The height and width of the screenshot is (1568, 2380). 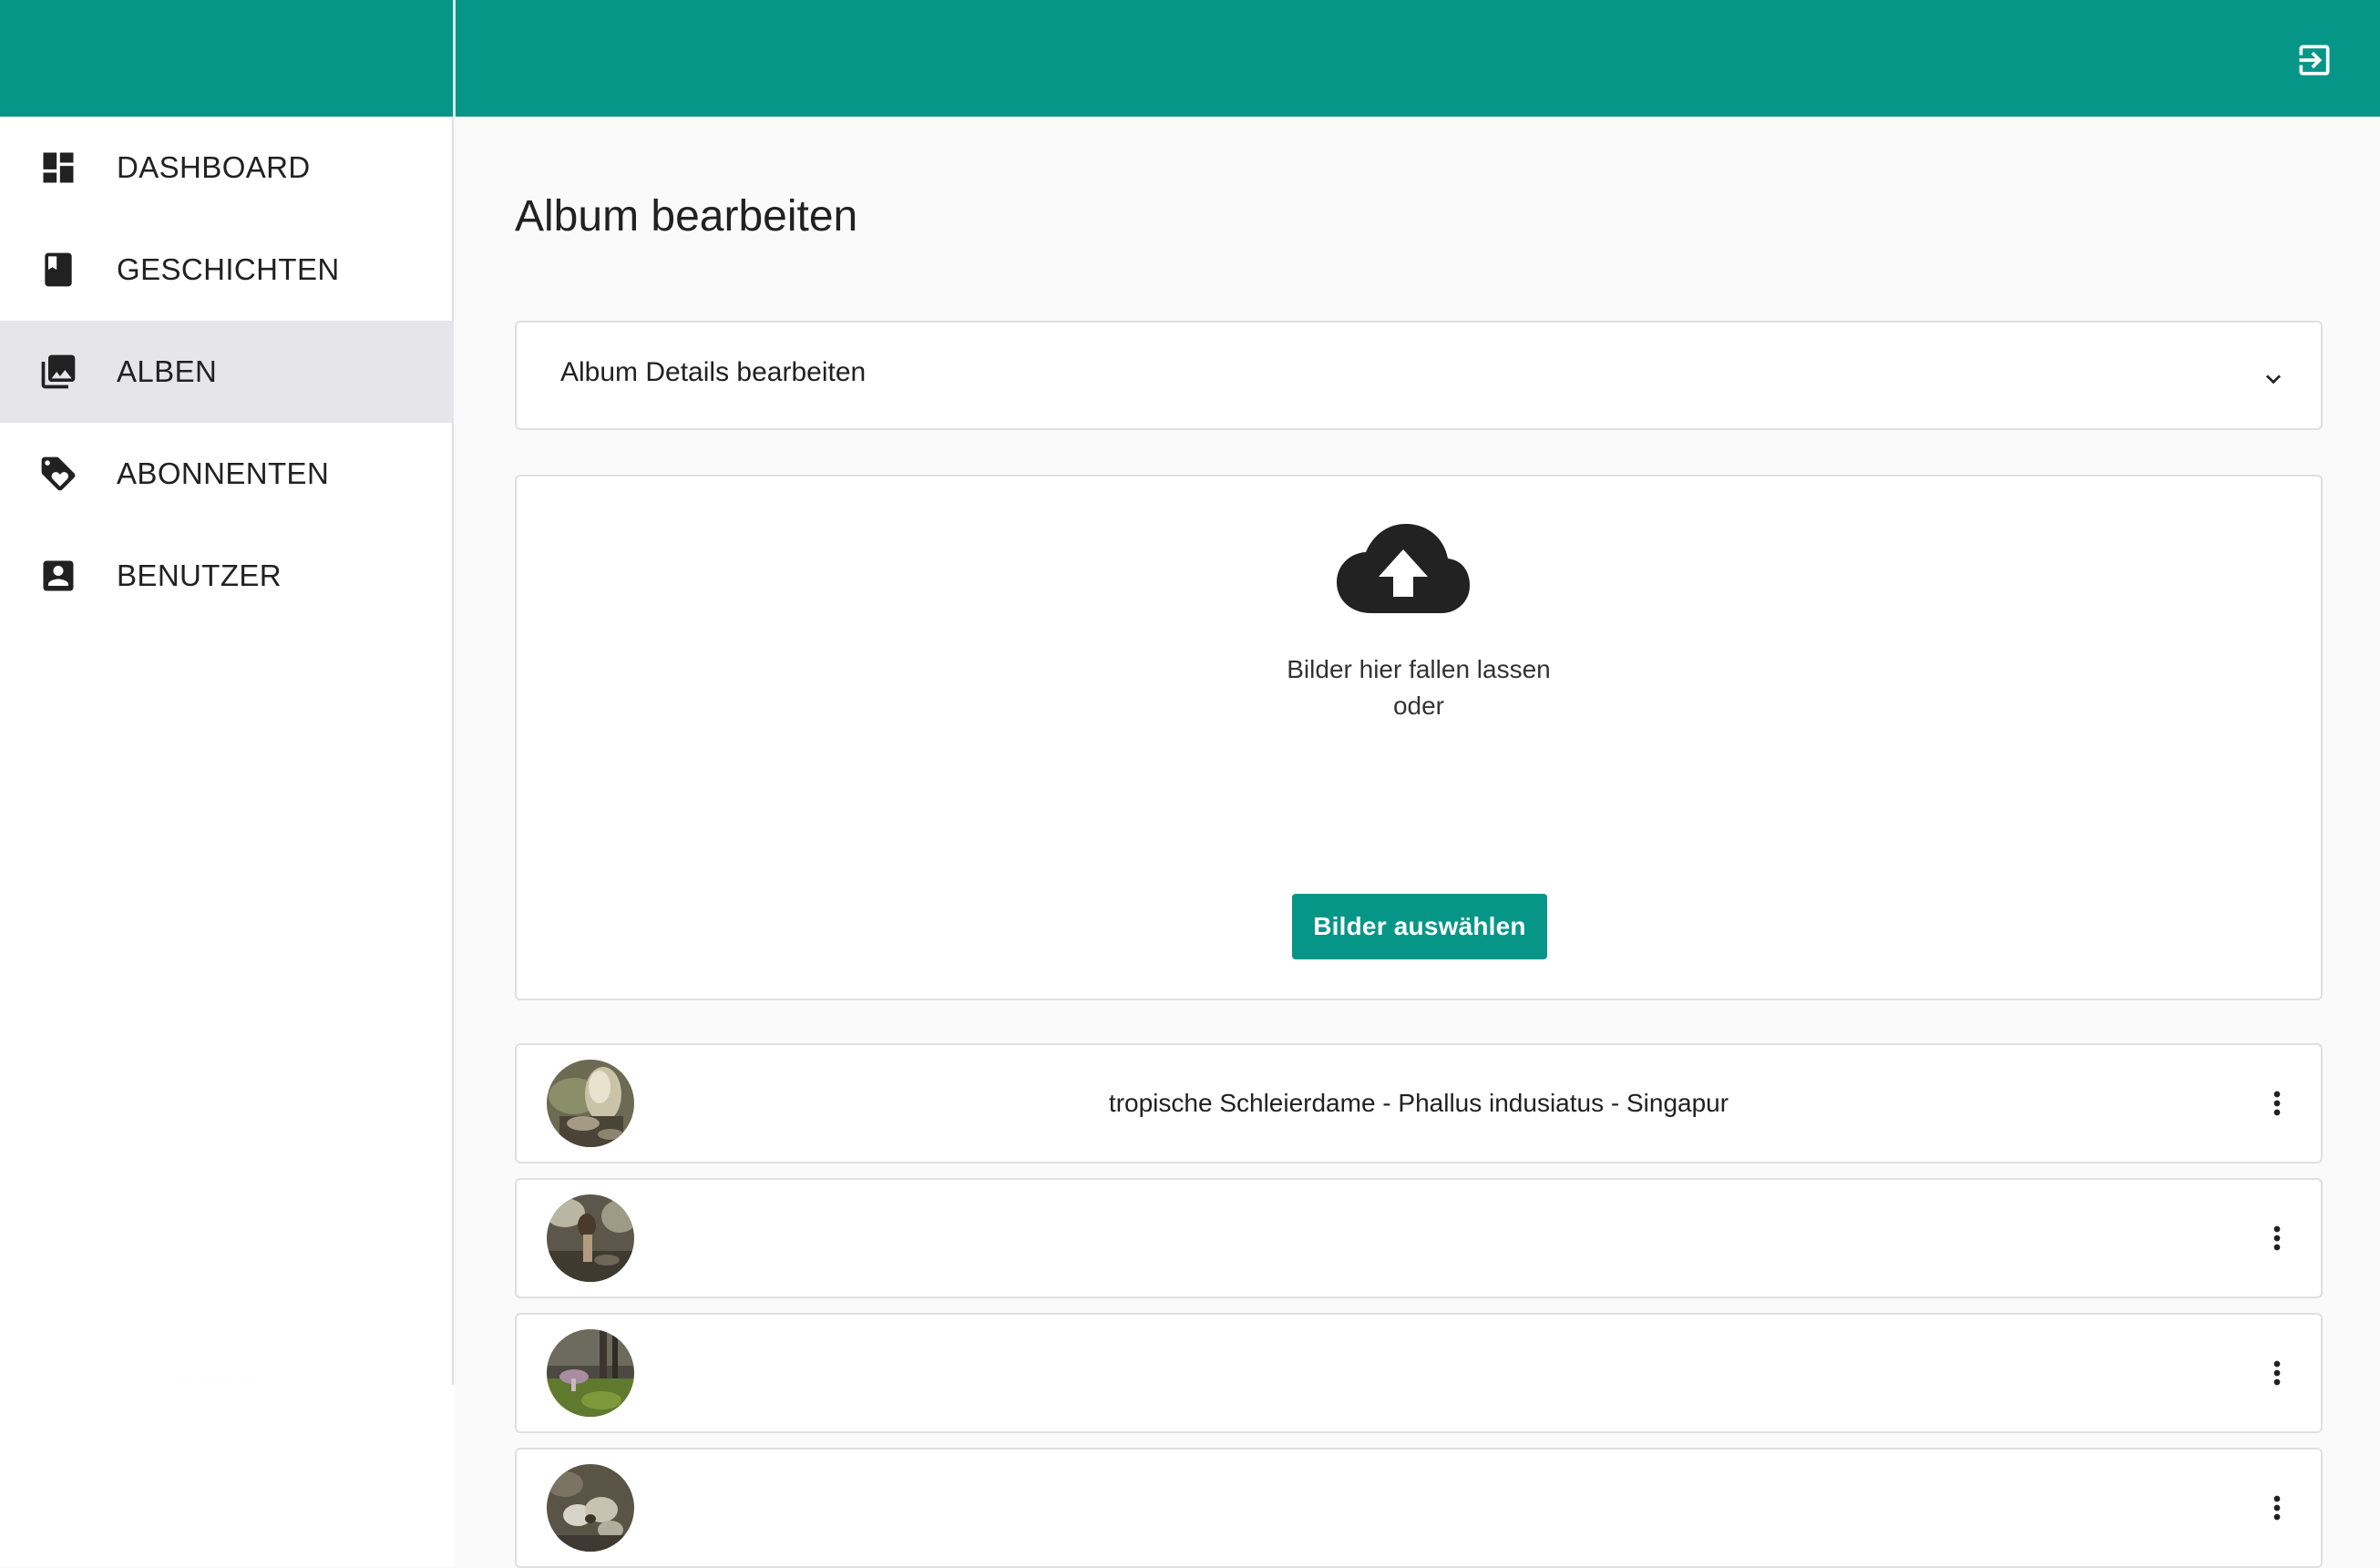 What do you see at coordinates (454, 58) in the screenshot?
I see `topbar-divider` at bounding box center [454, 58].